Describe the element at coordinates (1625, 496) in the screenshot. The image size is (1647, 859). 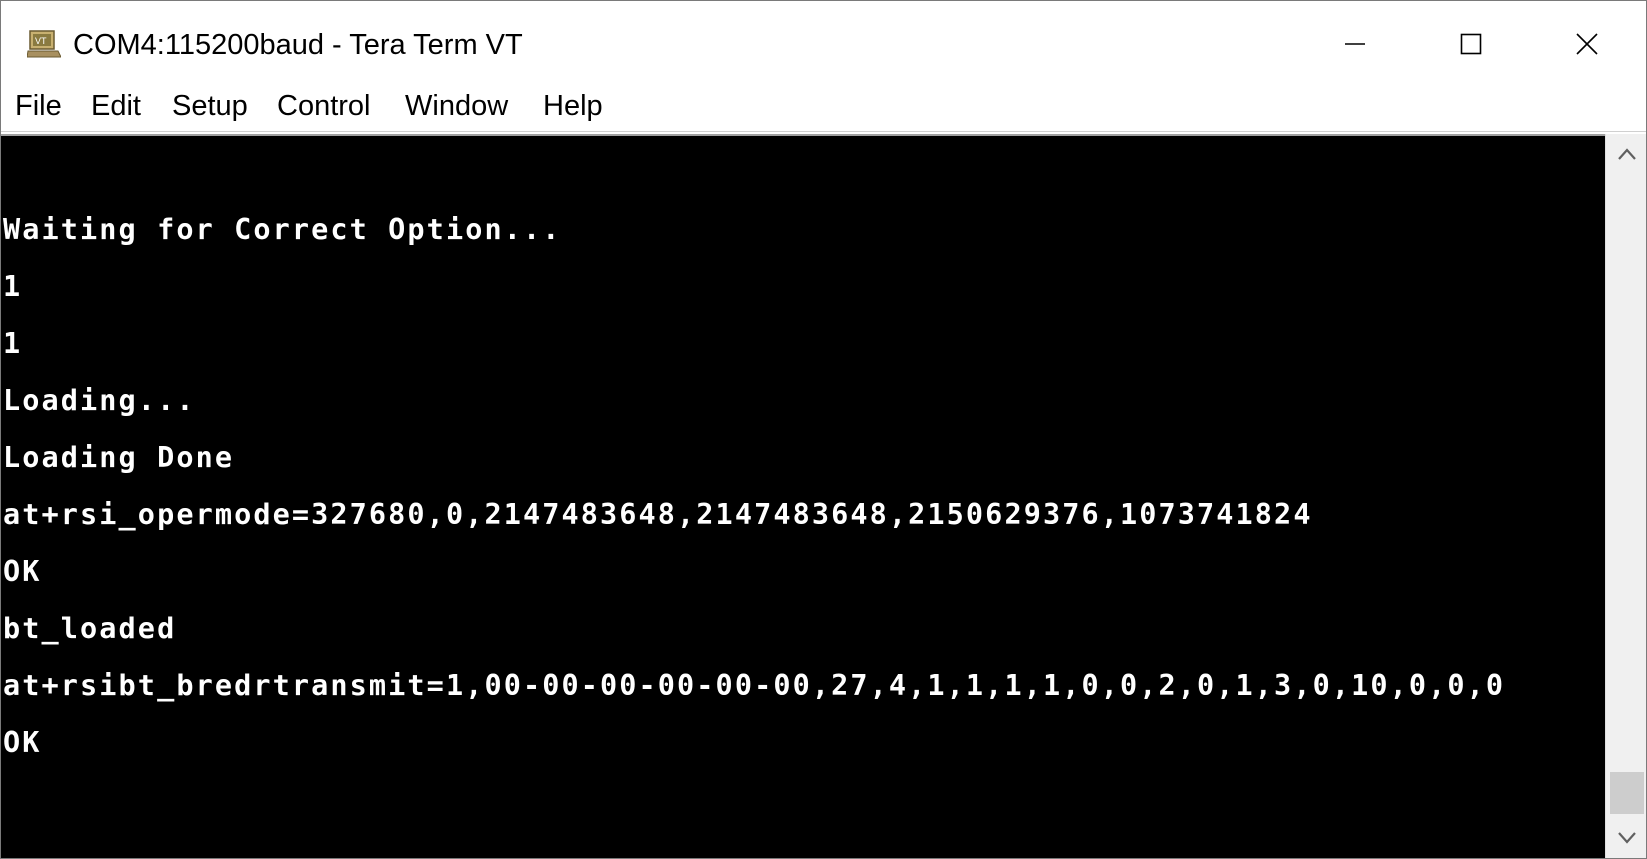
I see `vertical-scrollbar` at that location.